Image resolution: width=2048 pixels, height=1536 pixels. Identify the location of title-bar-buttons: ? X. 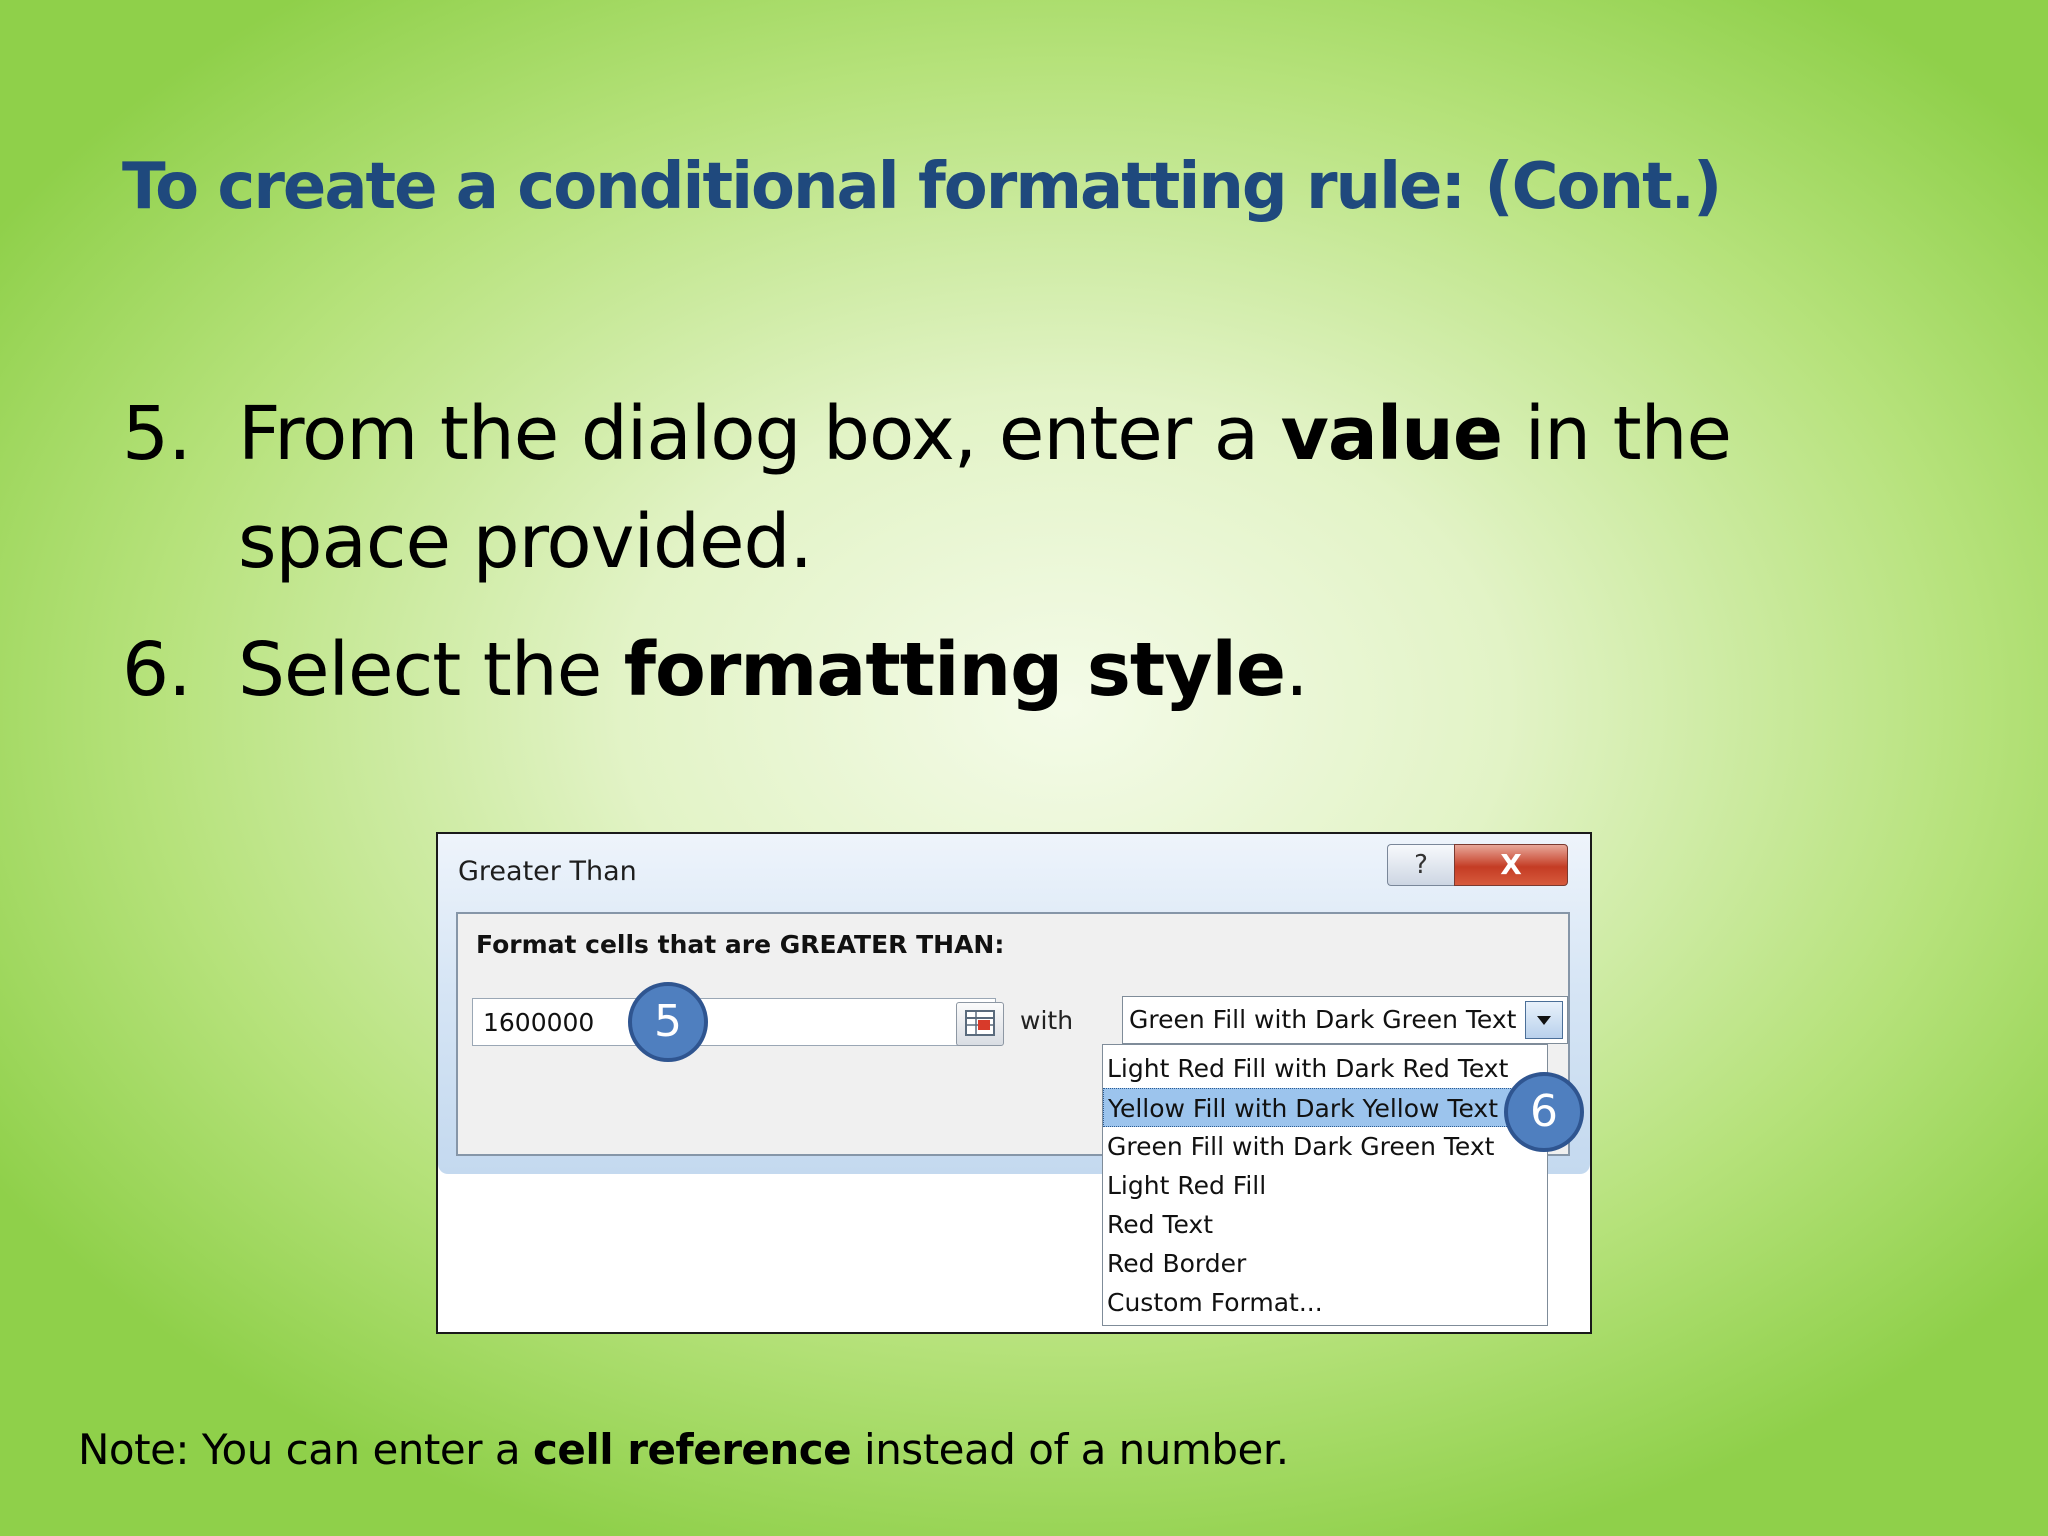
(1477, 865).